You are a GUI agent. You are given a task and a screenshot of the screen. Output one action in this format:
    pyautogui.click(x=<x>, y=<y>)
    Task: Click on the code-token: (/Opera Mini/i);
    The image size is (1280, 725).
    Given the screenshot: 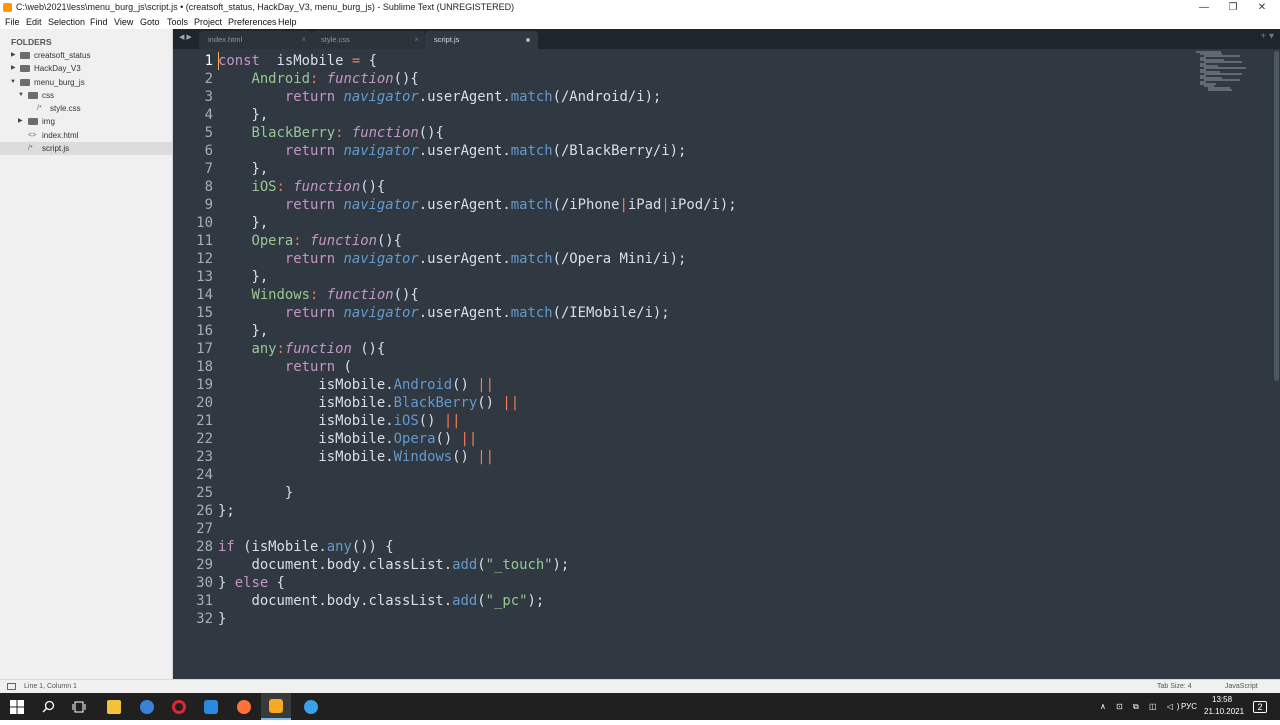 What is the action you would take?
    pyautogui.click(x=619, y=259)
    